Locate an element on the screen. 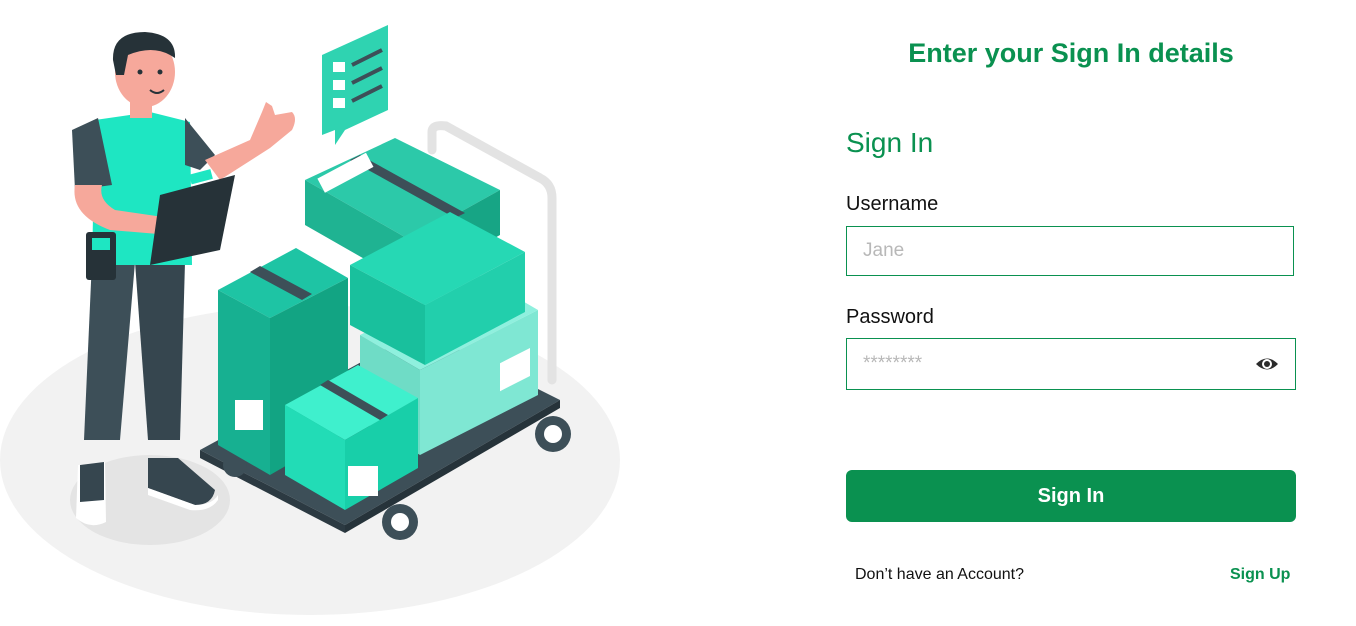 The height and width of the screenshot is (626, 1356). sign-in-title: Sign In is located at coordinates (890, 142).